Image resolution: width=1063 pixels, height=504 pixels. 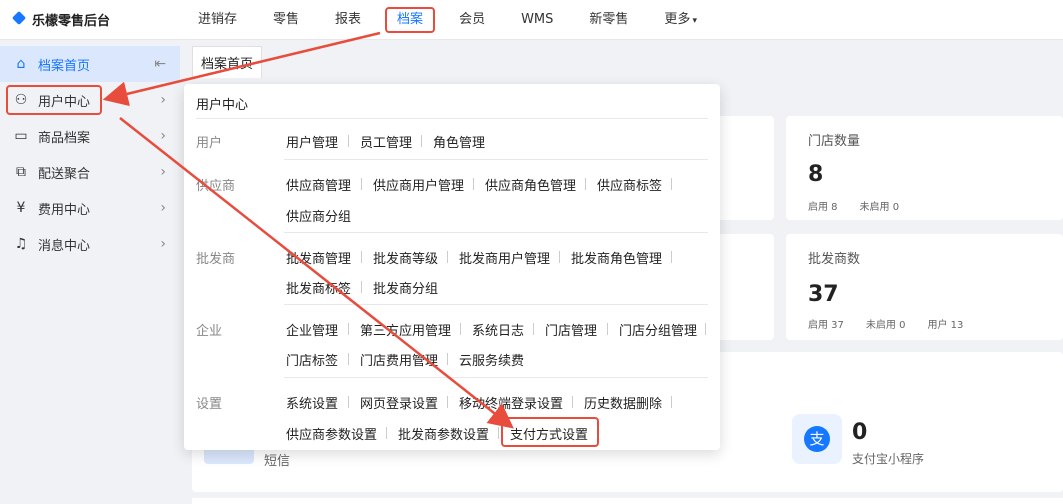 What do you see at coordinates (71, 21) in the screenshot?
I see `app-title: 乐檬零售后台` at bounding box center [71, 21].